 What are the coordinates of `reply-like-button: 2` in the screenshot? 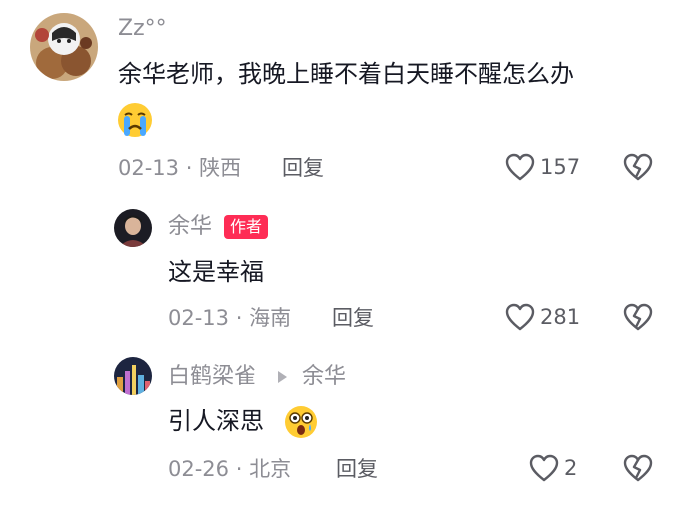 It's located at (552, 468).